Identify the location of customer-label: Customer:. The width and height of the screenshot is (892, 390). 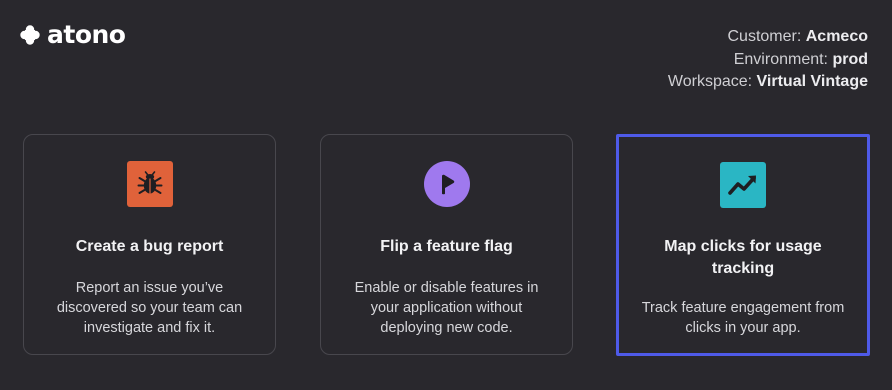
(764, 36).